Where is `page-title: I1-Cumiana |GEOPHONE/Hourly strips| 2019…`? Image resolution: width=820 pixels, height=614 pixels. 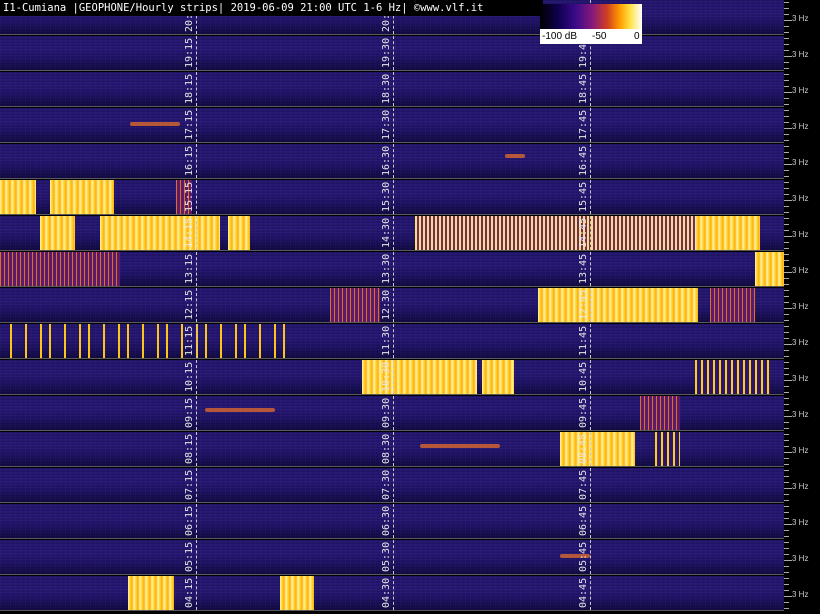 page-title: I1-Cumiana |GEOPHONE/Hourly strips| 2019… is located at coordinates (271, 8).